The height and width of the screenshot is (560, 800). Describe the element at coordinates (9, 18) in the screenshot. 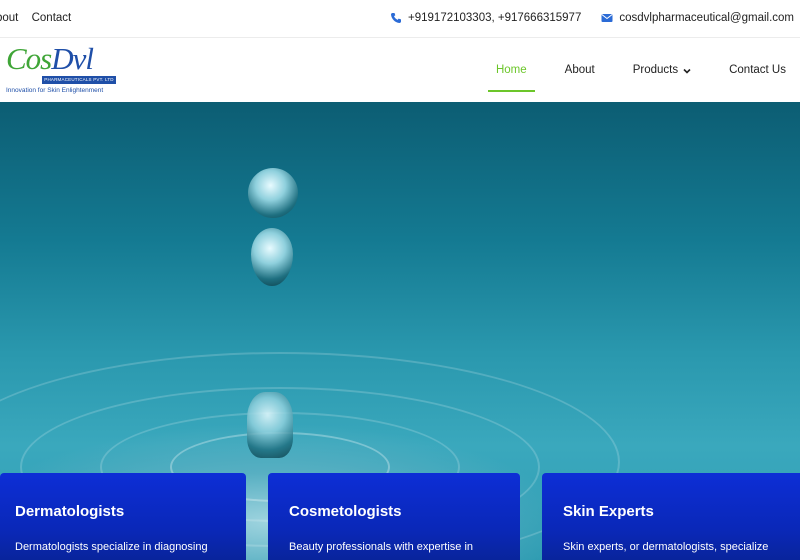

I see `top-link-about: bout` at that location.